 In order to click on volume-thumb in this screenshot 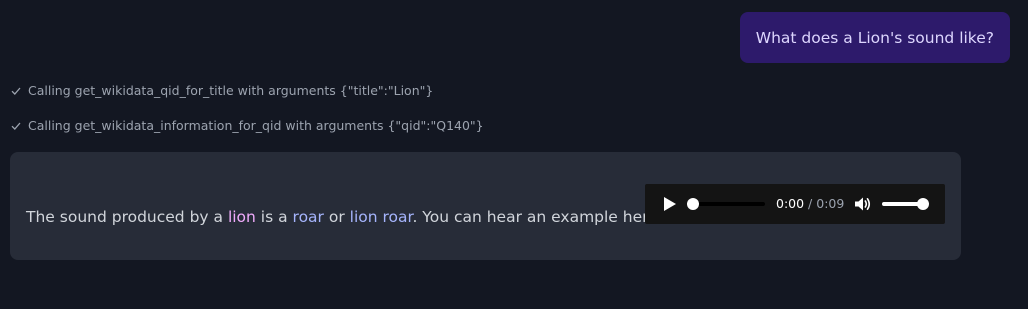, I will do `click(923, 204)`.